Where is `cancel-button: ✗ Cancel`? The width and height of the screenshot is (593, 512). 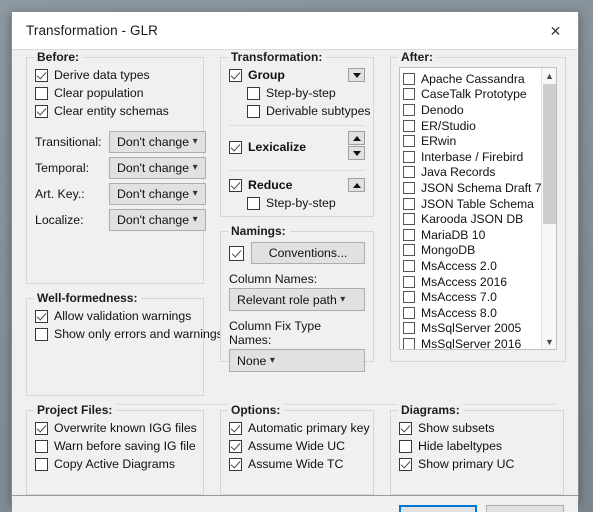
cancel-button: ✗ Cancel is located at coordinates (525, 508).